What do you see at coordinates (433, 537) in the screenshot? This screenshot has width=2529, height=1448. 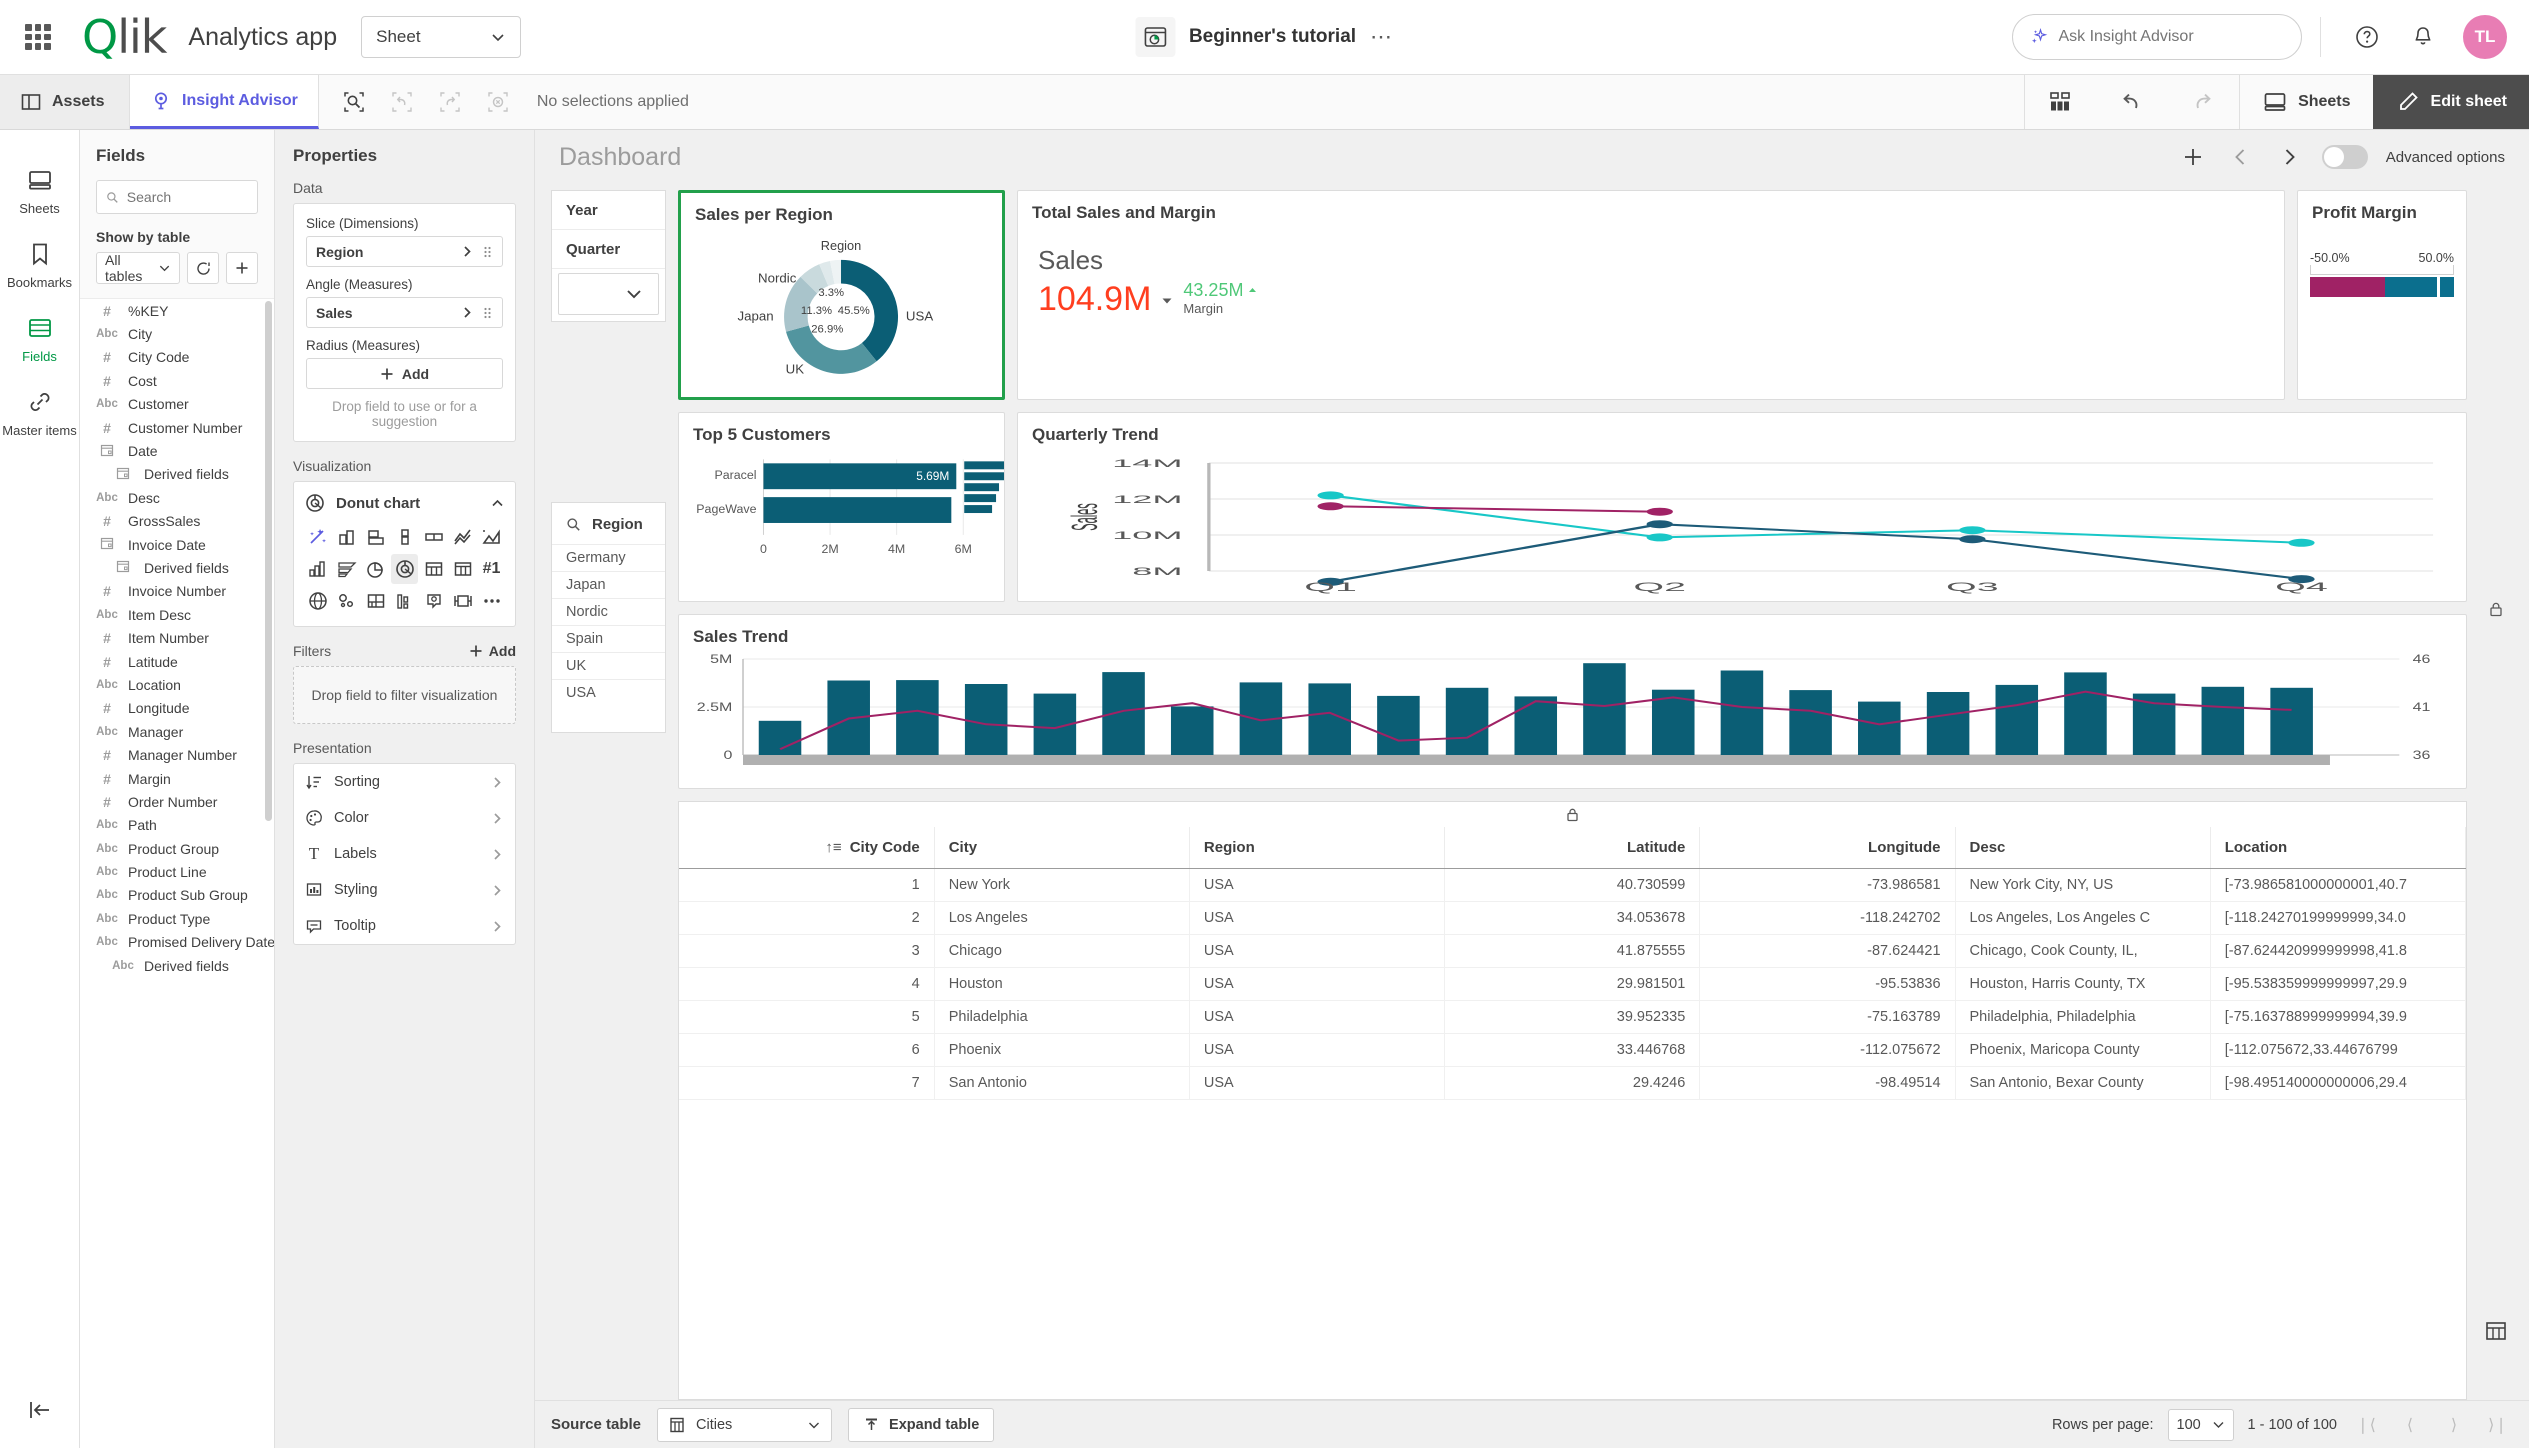 I see `distribution-icon` at bounding box center [433, 537].